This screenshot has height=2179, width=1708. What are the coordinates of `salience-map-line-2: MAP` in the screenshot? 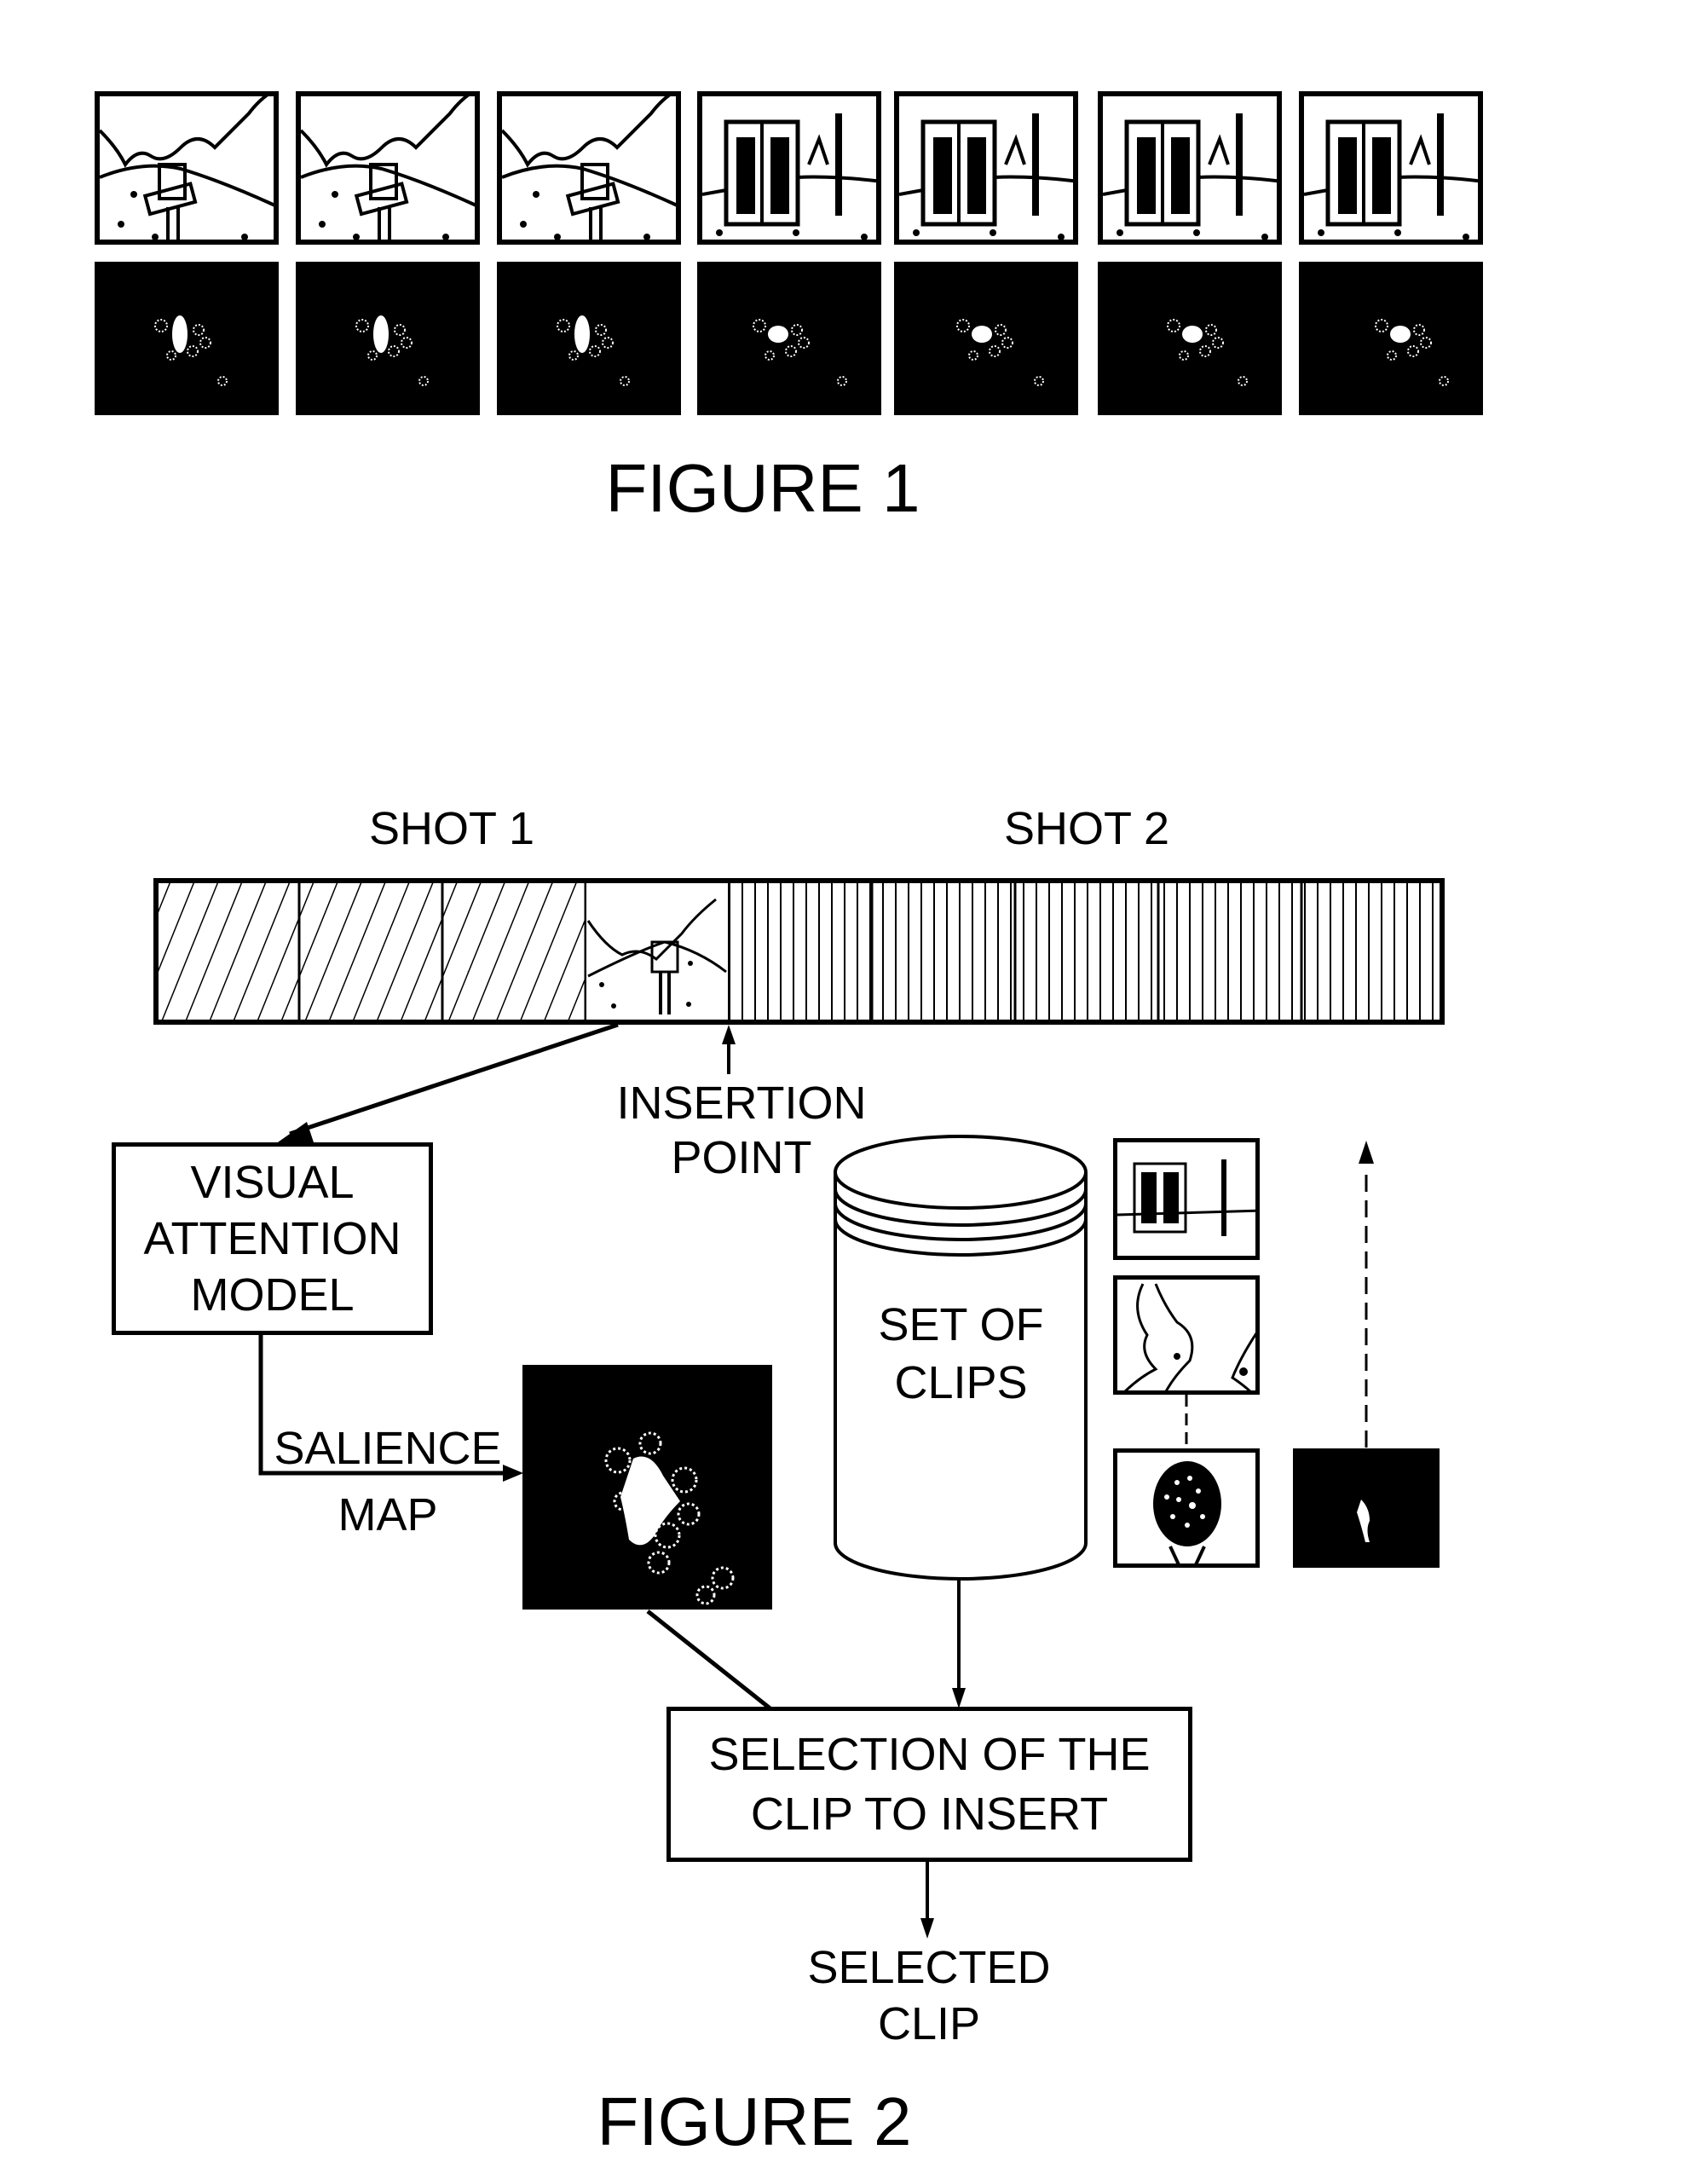 It's located at (388, 1514).